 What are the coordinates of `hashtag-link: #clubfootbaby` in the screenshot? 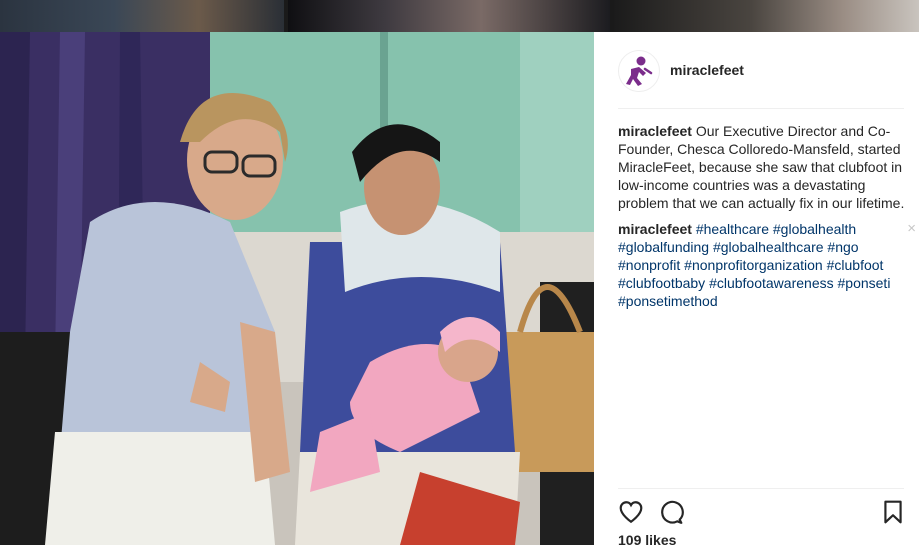 It's located at (661, 283).